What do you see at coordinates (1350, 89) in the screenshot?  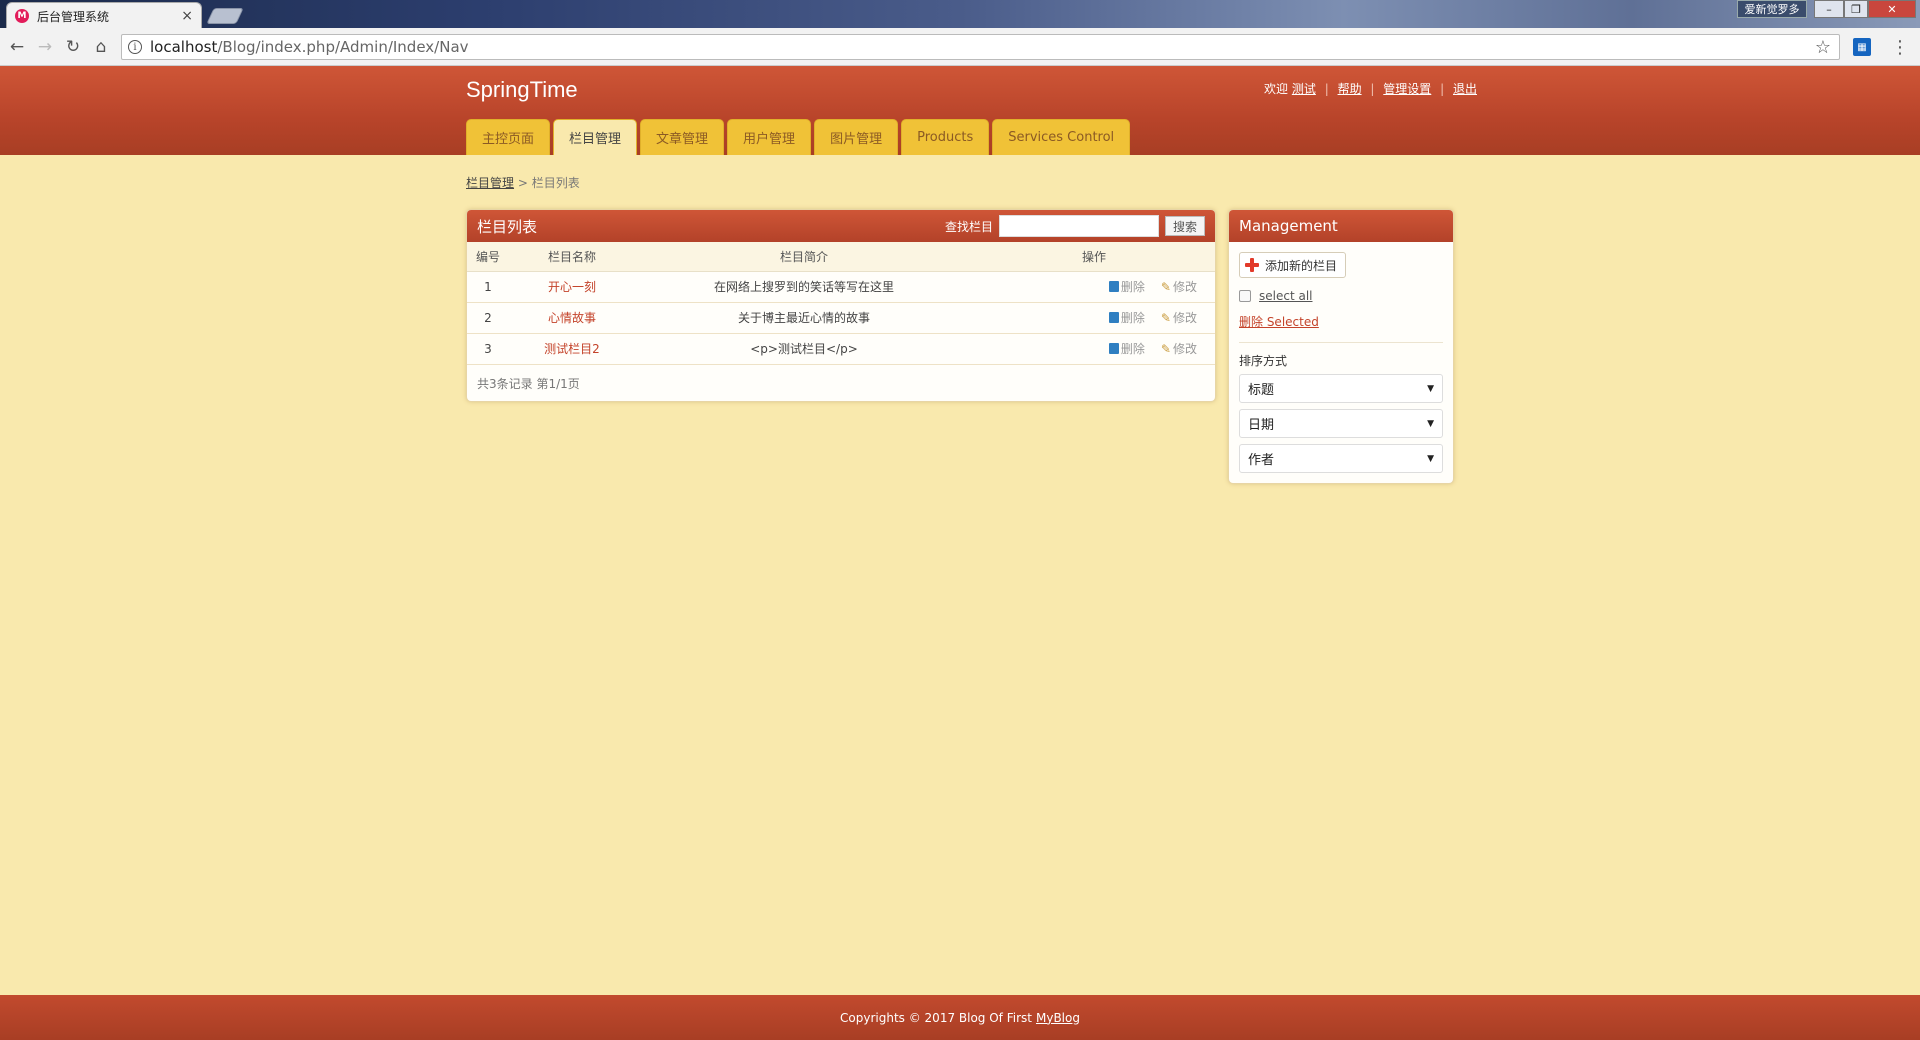 I see `help-link: 帮助` at bounding box center [1350, 89].